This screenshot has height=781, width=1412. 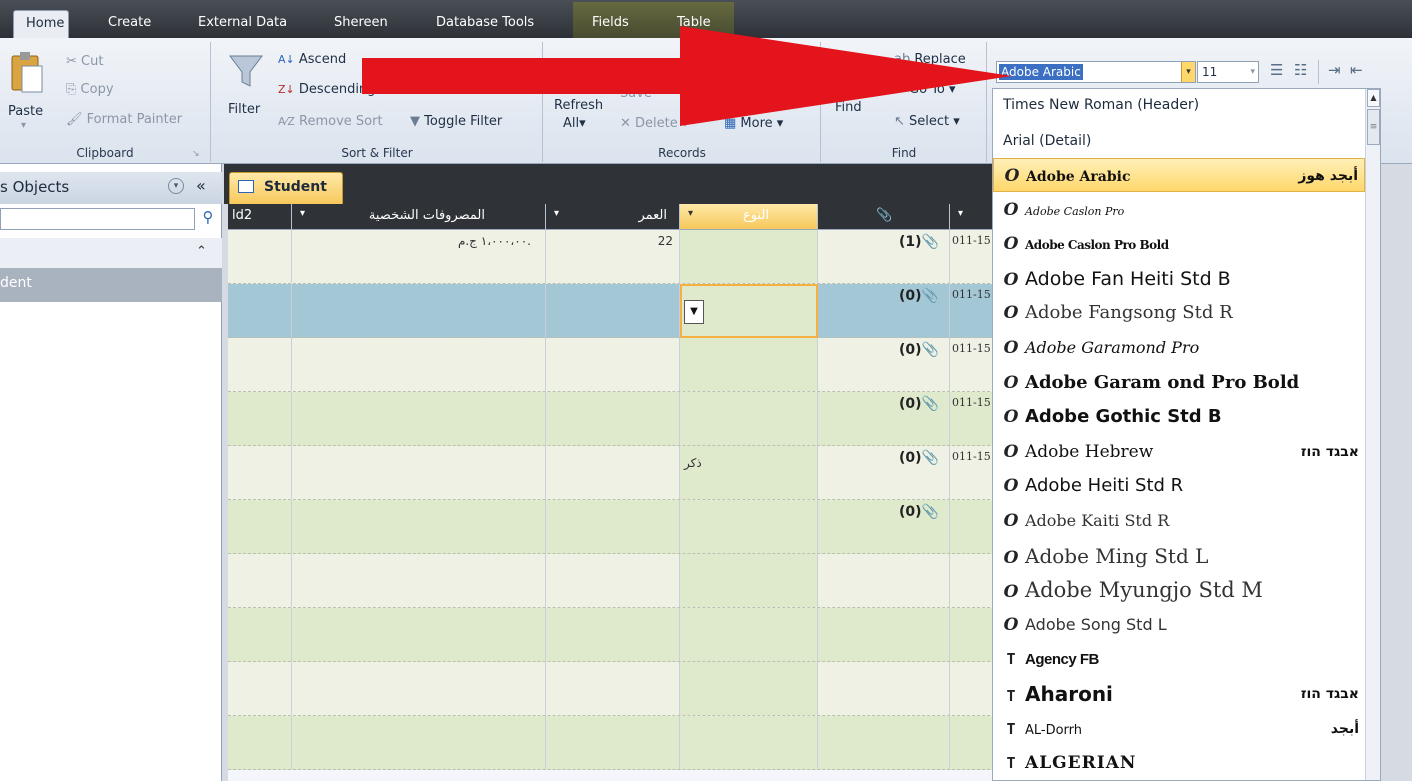 What do you see at coordinates (1372, 434) in the screenshot?
I see `dropdown-scrollbar: ▲ ≡` at bounding box center [1372, 434].